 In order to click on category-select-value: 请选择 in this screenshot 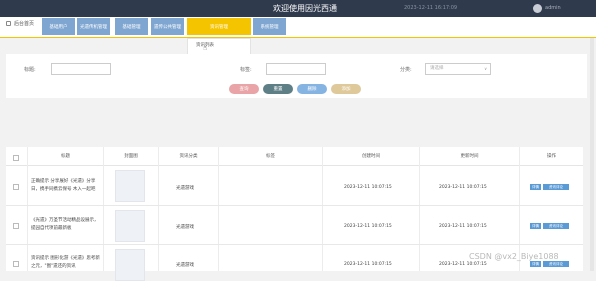, I will do `click(437, 68)`.